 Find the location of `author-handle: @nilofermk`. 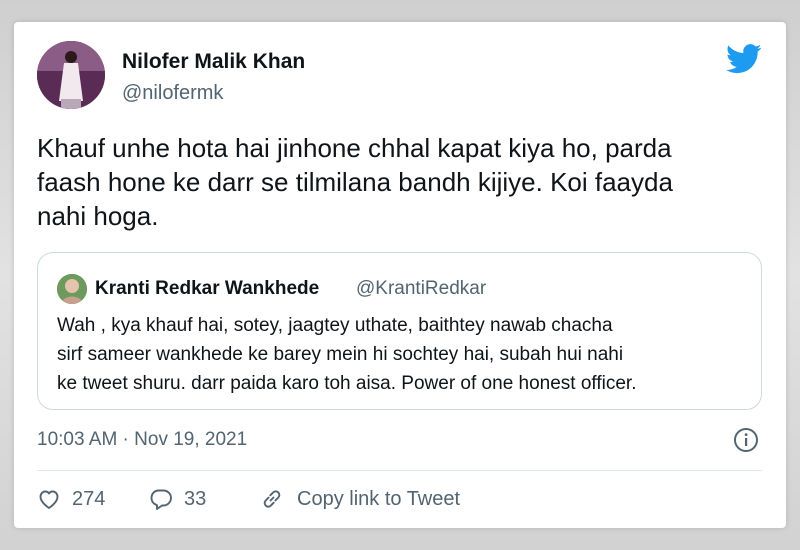

author-handle: @nilofermk is located at coordinates (172, 93).